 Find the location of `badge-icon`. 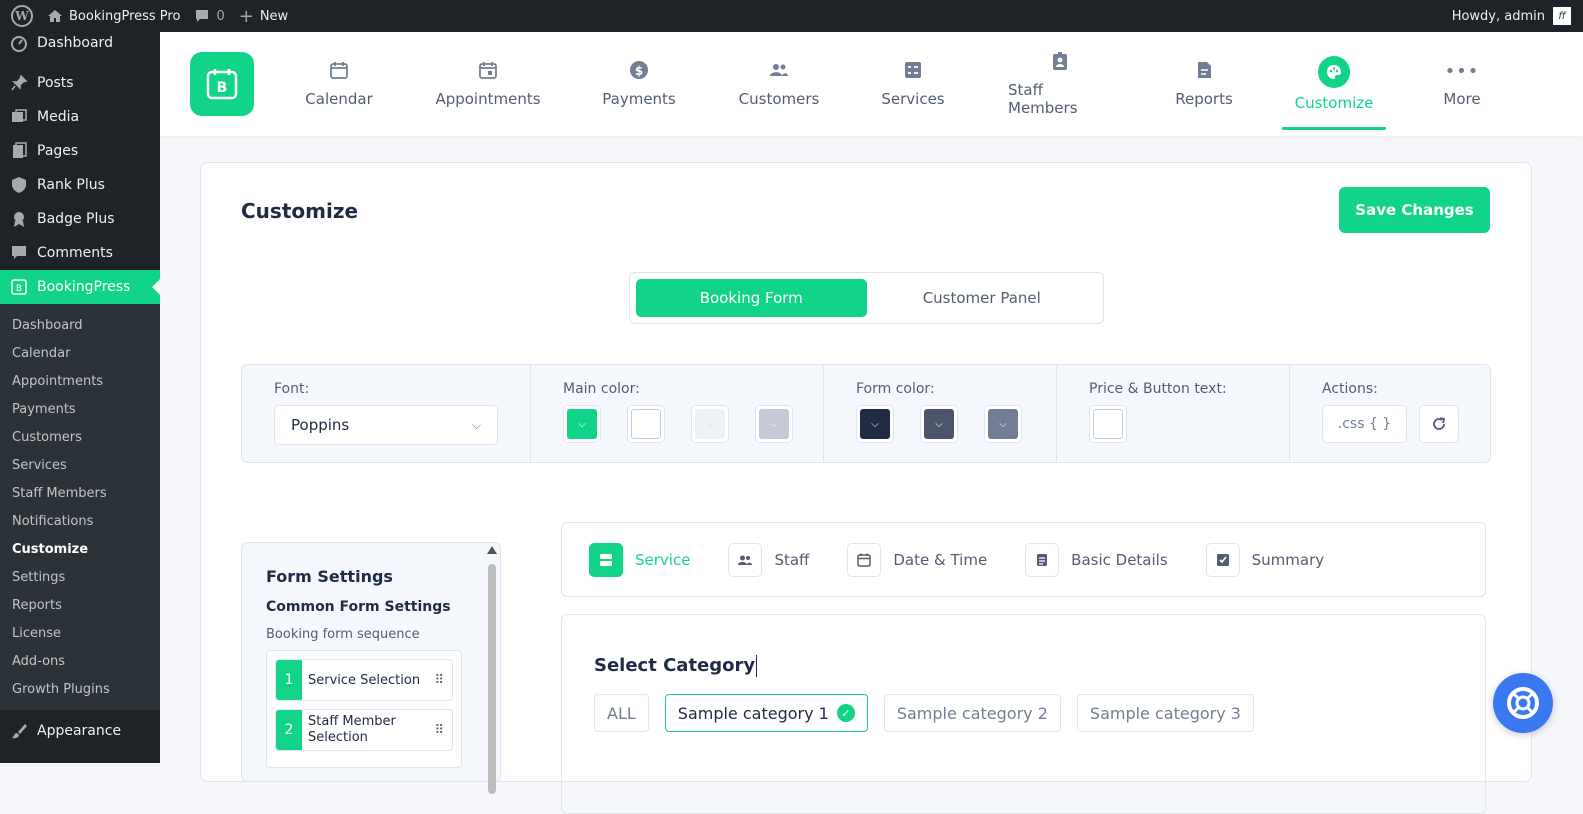

badge-icon is located at coordinates (19, 219).